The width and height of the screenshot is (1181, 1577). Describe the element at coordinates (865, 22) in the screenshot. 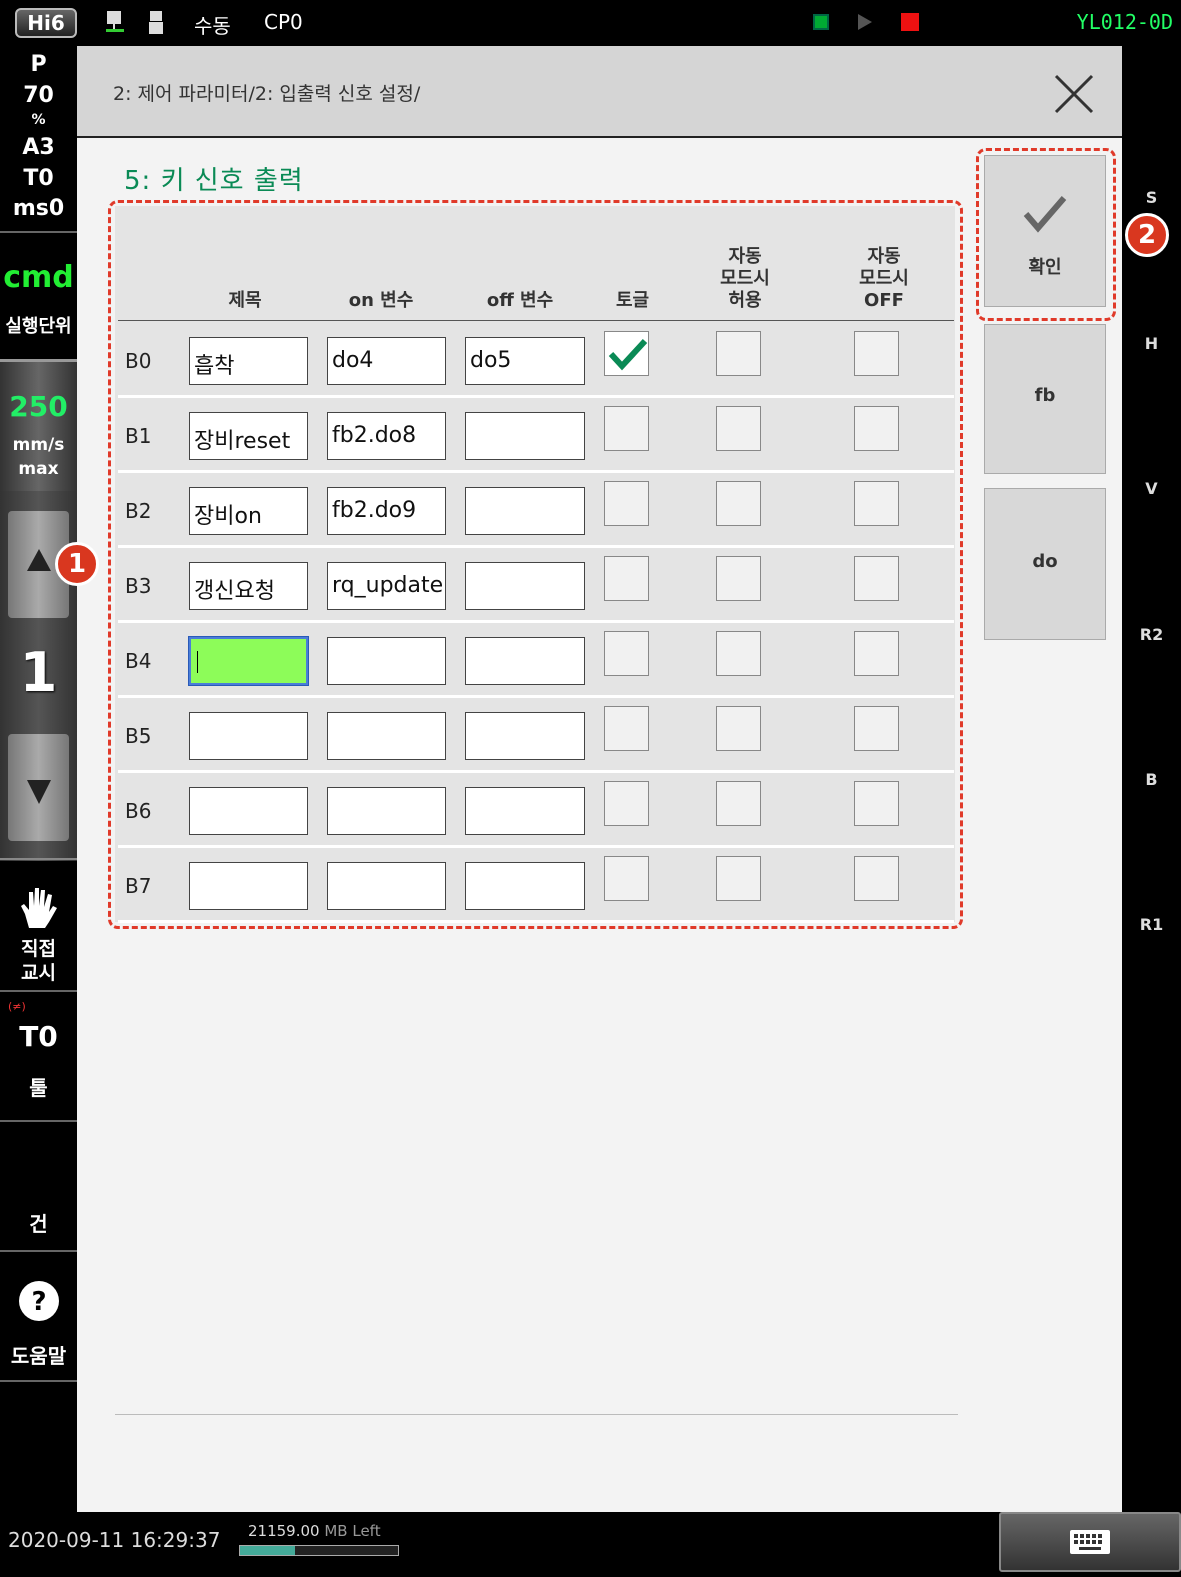

I see `play-icon` at that location.